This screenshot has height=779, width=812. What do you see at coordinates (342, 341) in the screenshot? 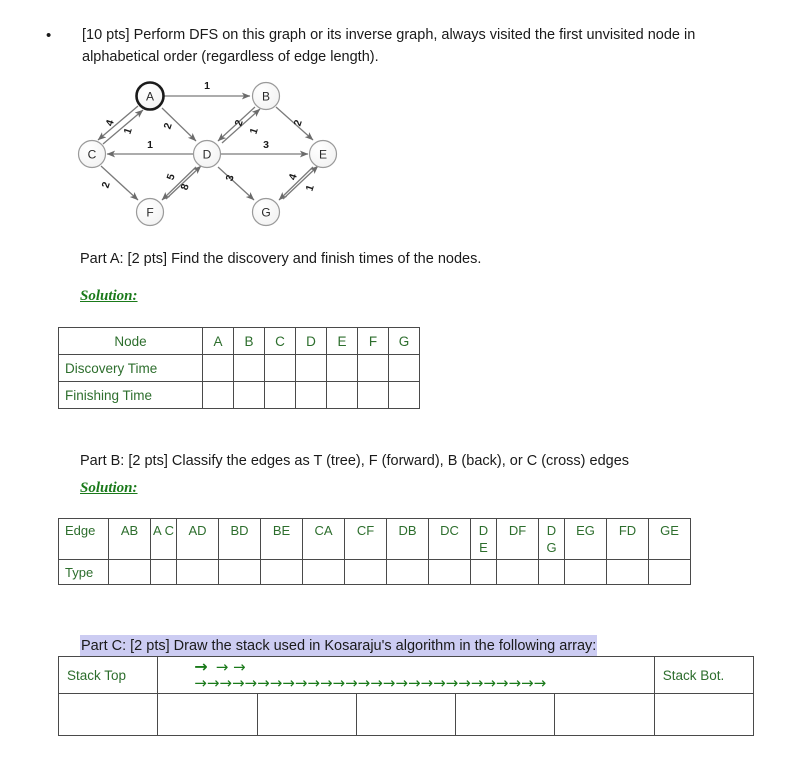
I see `node-col-E: E` at bounding box center [342, 341].